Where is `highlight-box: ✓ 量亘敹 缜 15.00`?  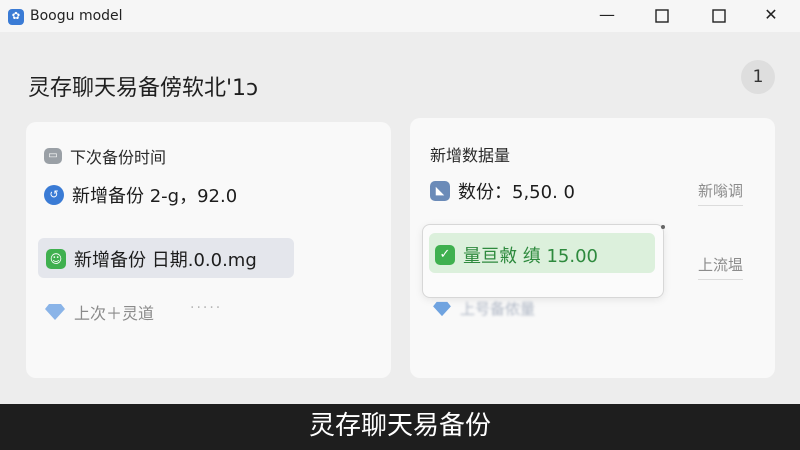
highlight-box: ✓ 量亘敹 缜 15.00 is located at coordinates (542, 253).